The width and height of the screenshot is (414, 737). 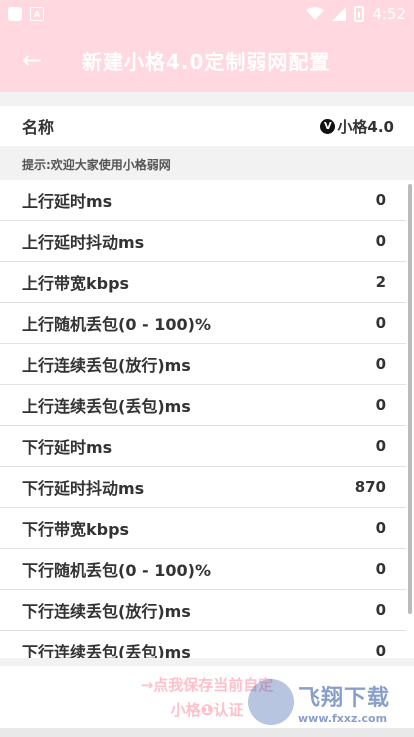 I want to click on setting-row-up-random-loss: 上行随机丢包(0 - 100)% 0, so click(x=203, y=323).